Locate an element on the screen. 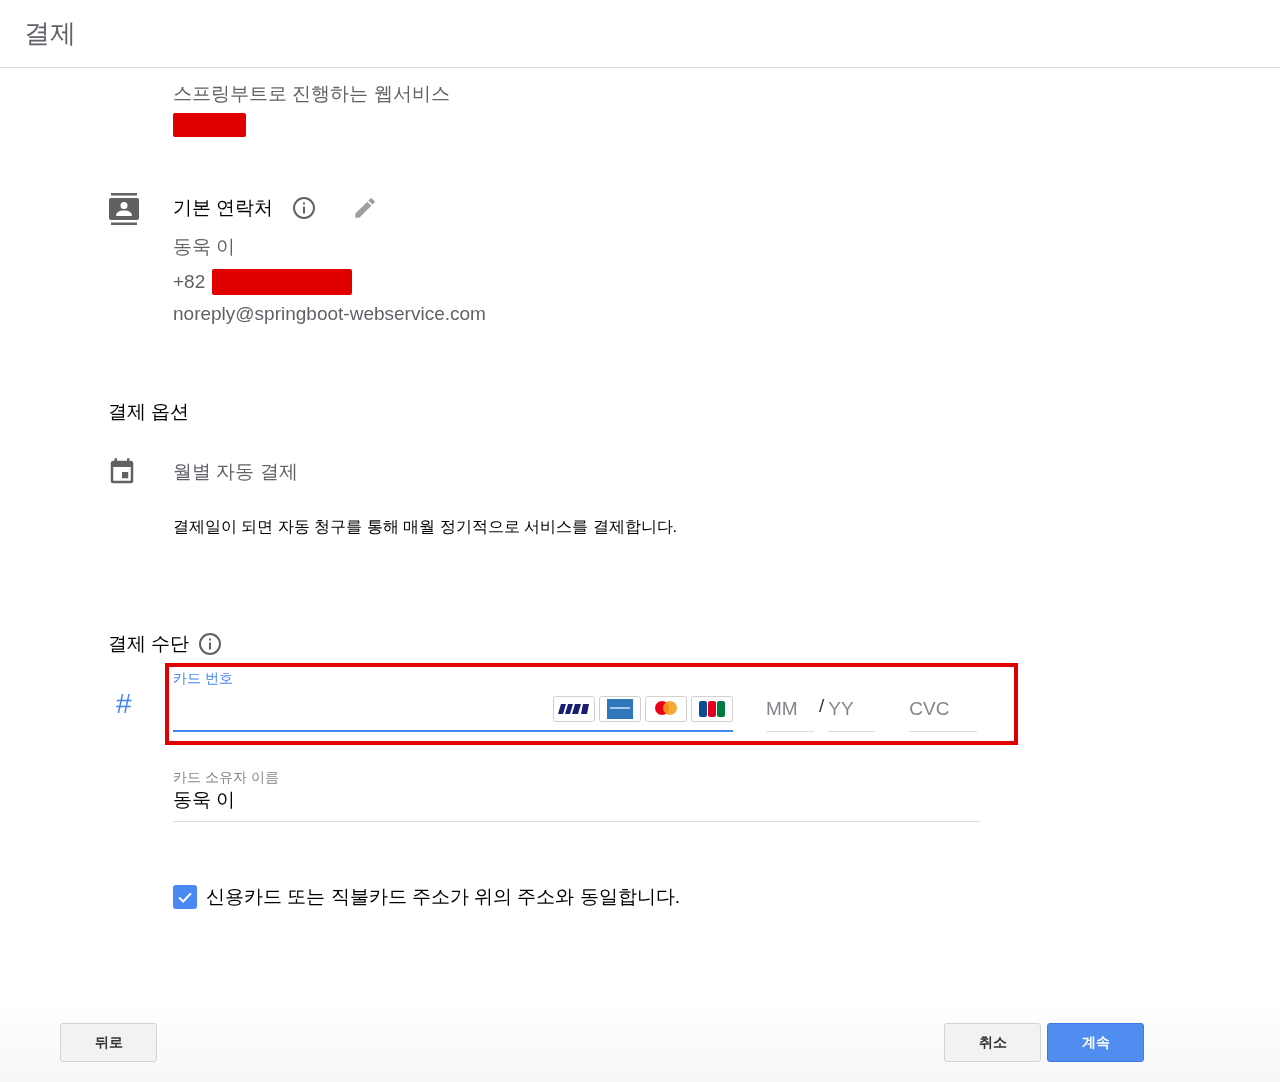  hash-icon: # is located at coordinates (136, 704).